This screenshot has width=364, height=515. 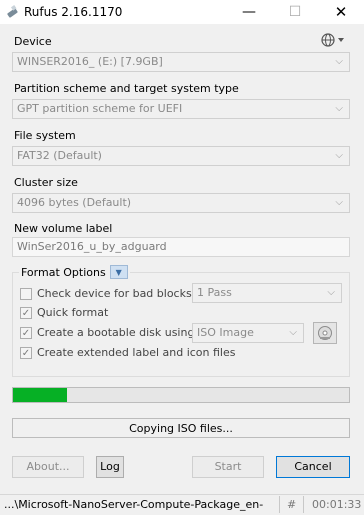 I want to click on globe-icon, so click(x=332, y=40).